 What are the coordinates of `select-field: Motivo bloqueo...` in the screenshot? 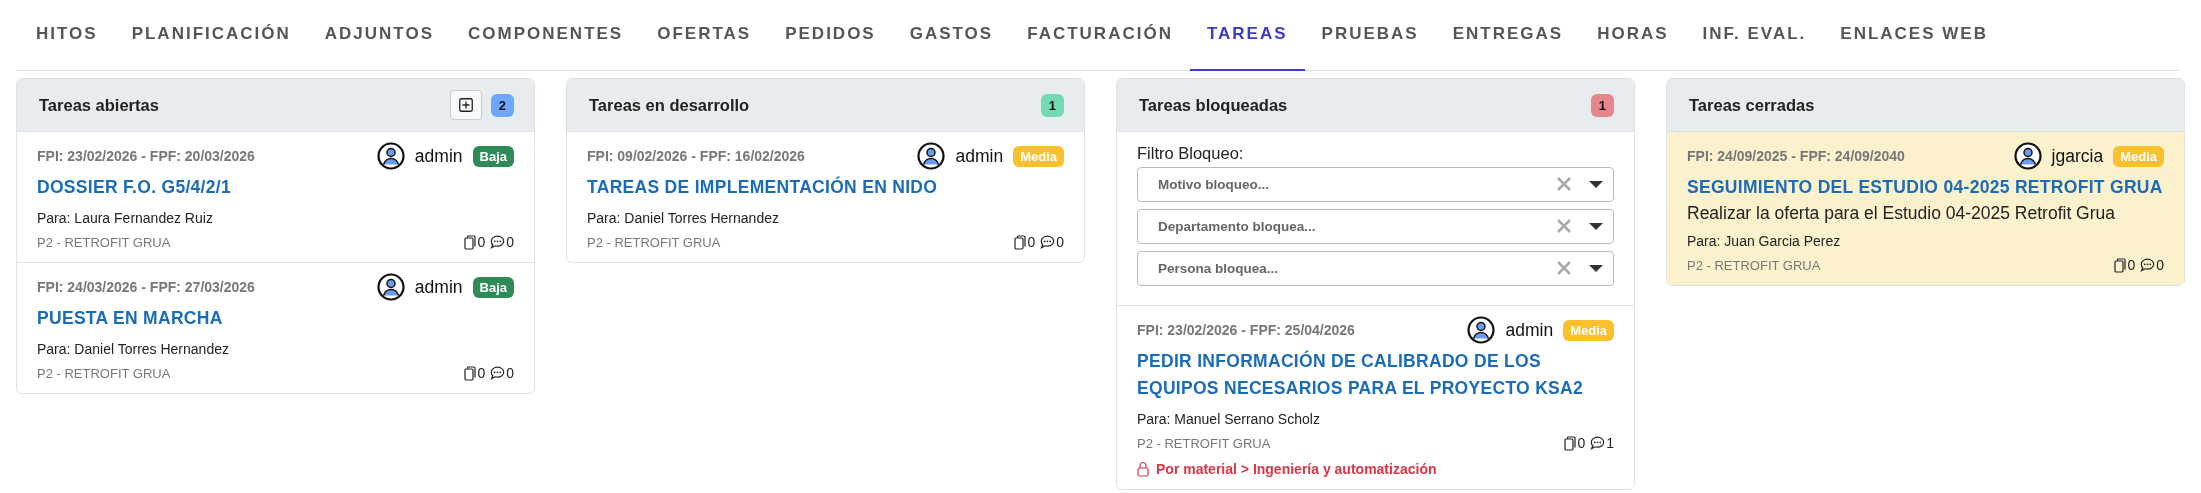 It's located at (1375, 184).